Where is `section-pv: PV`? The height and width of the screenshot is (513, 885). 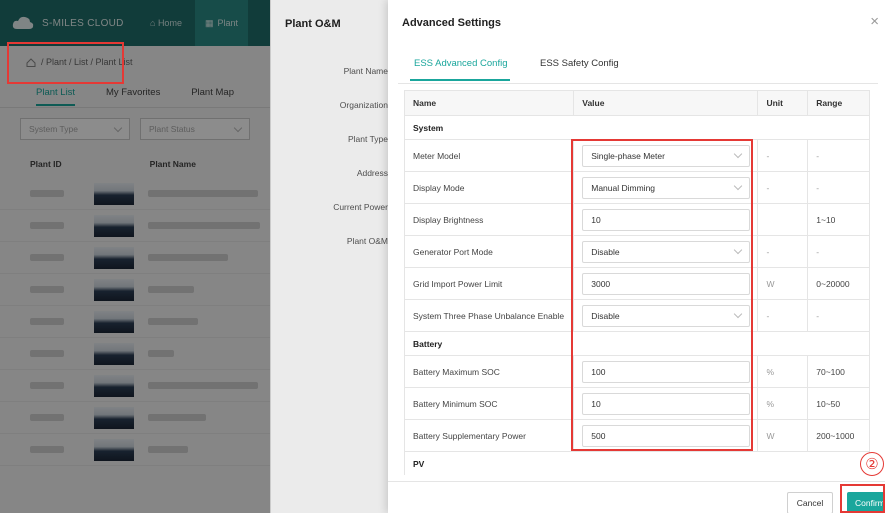 section-pv: PV is located at coordinates (637, 463).